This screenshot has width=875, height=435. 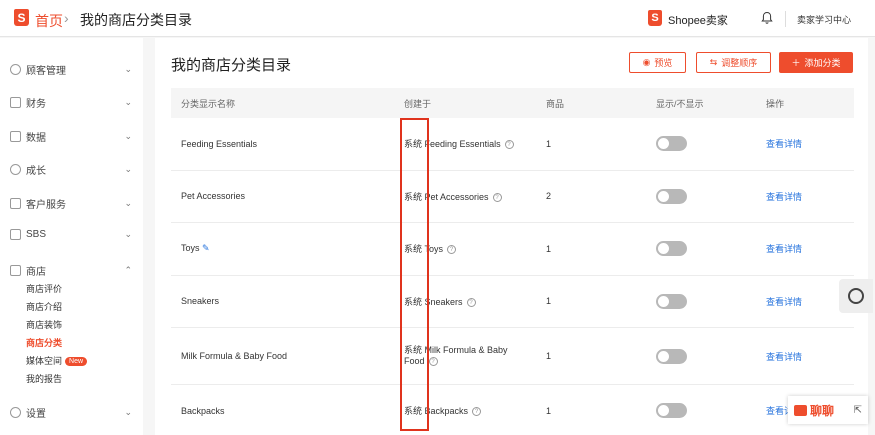 What do you see at coordinates (46, 205) in the screenshot?
I see `sidebar-item-label: 客户服务` at bounding box center [46, 205].